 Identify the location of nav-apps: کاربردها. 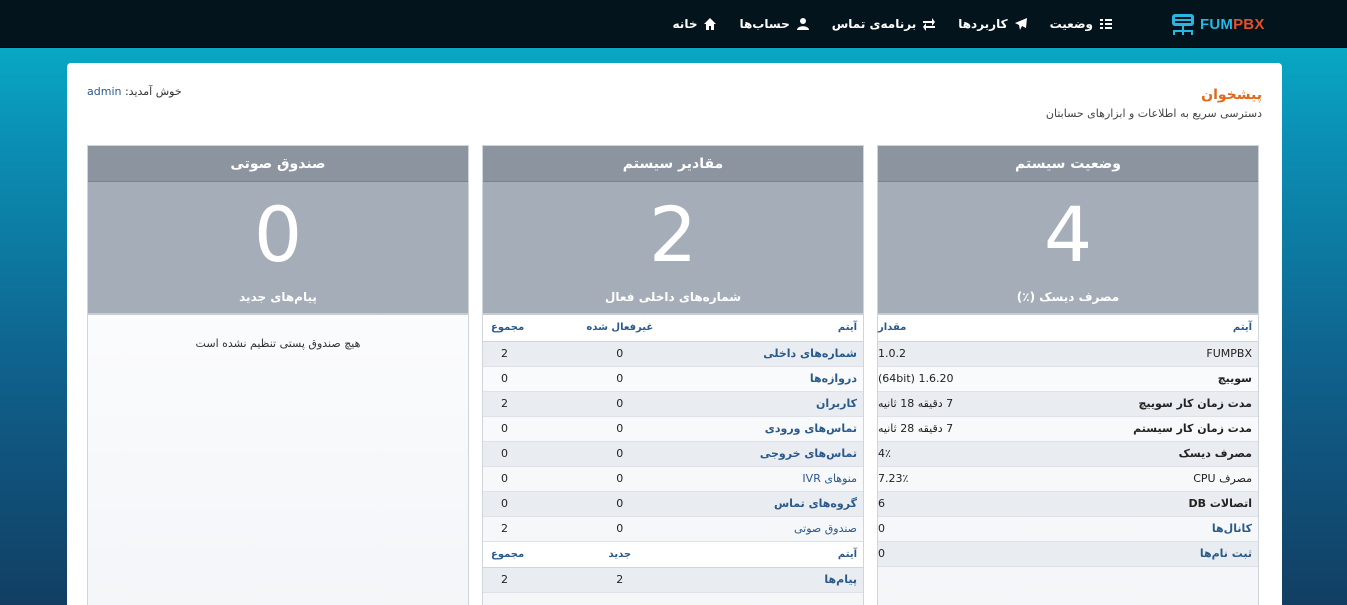
(992, 24).